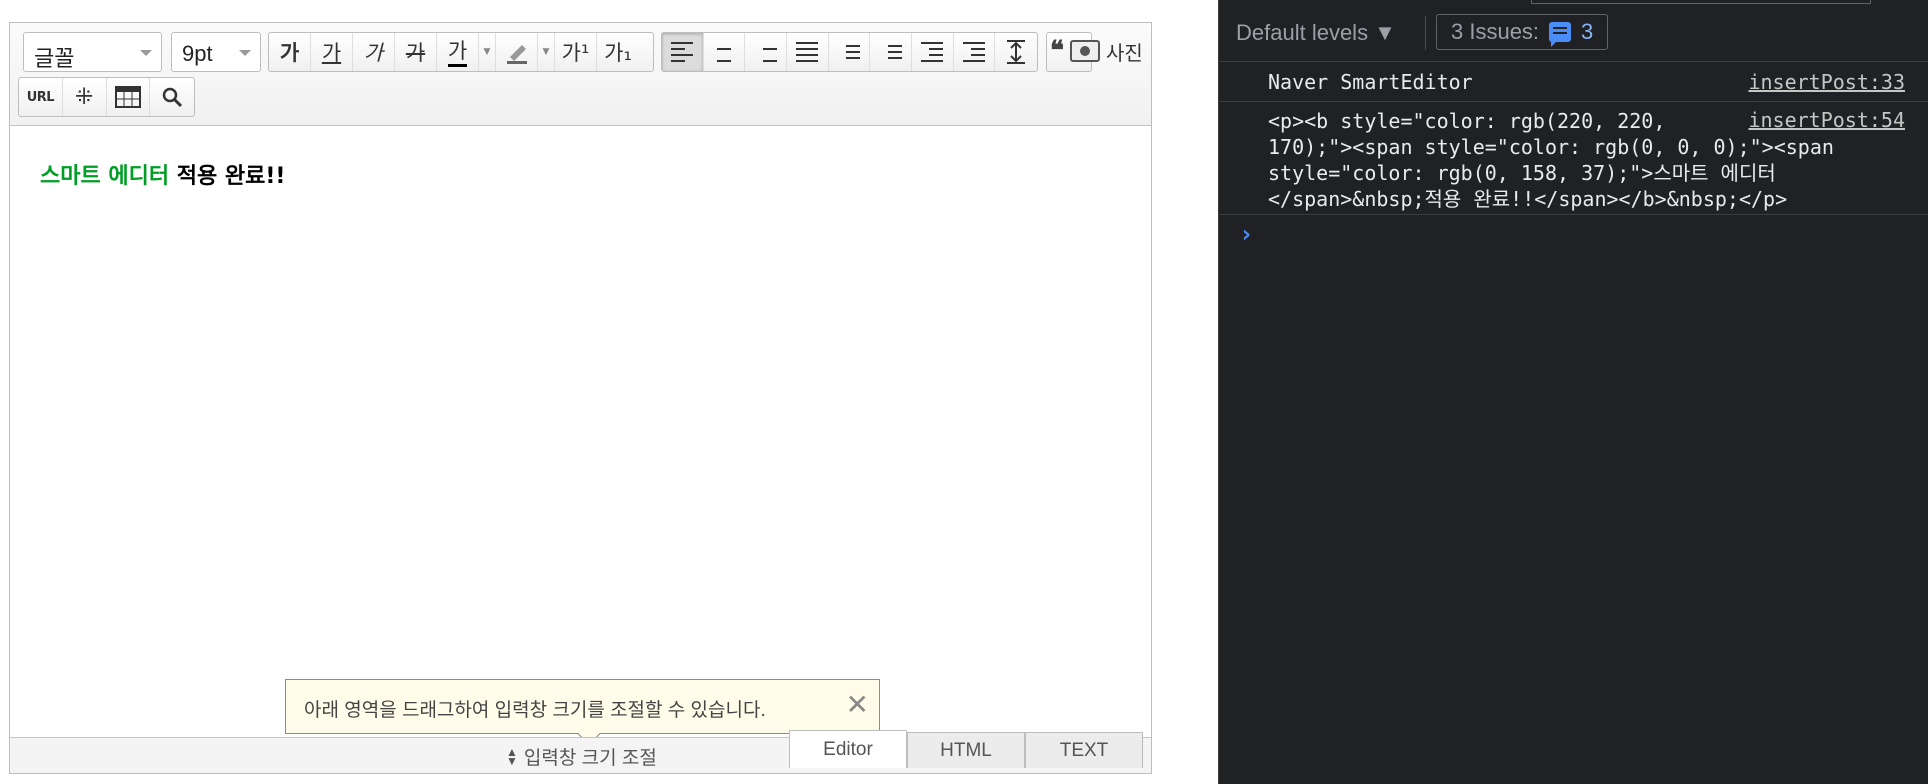 This screenshot has width=1928, height=784. What do you see at coordinates (580, 74) in the screenshot?
I see `editor-toolbar: 글꼴 9pt 가 가 가 가 가 ▼ ▼ 가¹ 가₁ ❝ 사진 URL ⁜` at bounding box center [580, 74].